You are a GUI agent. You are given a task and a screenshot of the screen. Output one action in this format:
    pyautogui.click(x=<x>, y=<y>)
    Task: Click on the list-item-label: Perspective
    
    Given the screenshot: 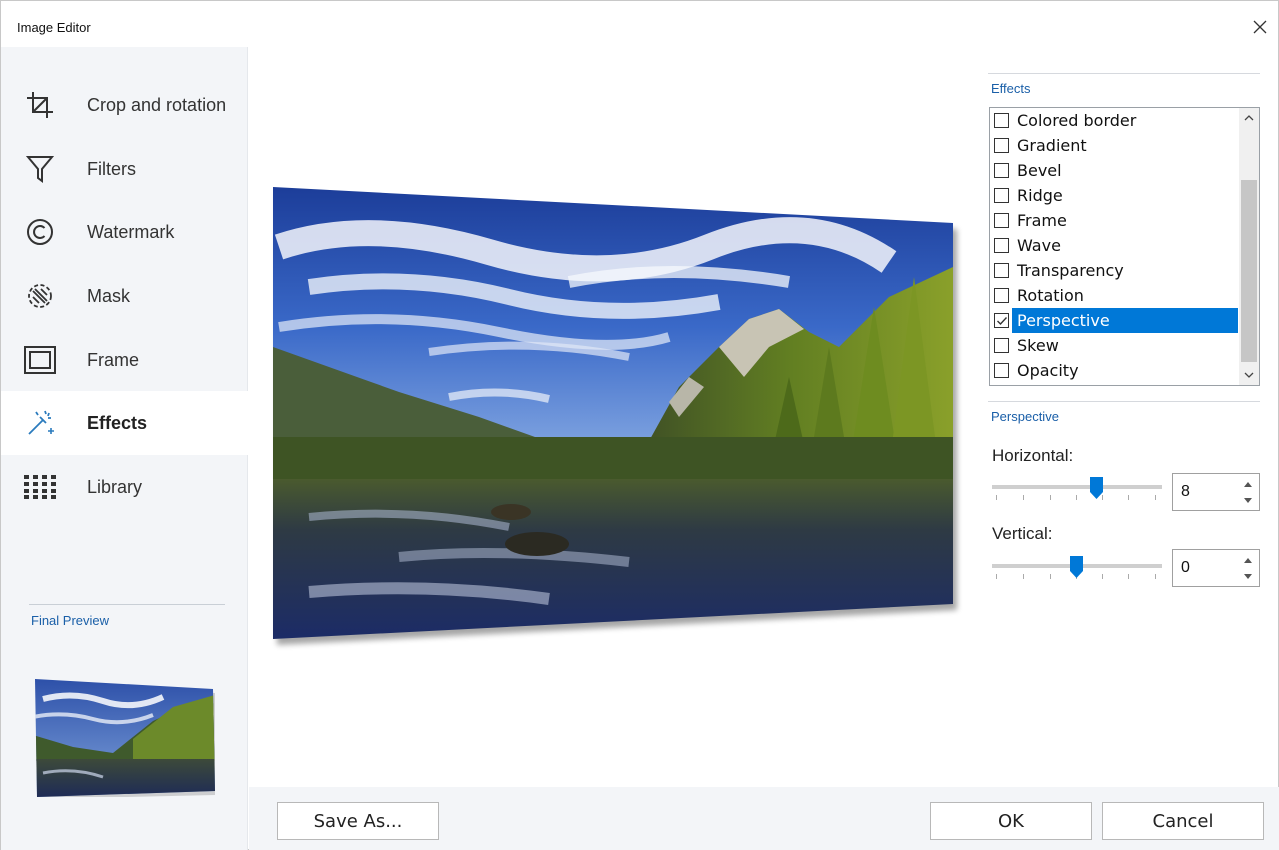 What is the action you would take?
    pyautogui.click(x=1125, y=320)
    